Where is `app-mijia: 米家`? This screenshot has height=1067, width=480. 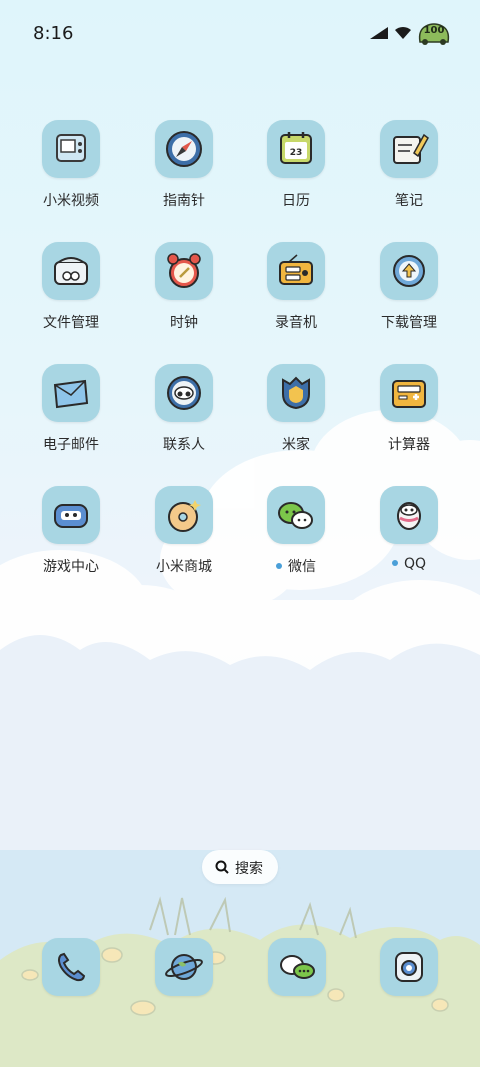
app-mijia: 米家 is located at coordinates (296, 419).